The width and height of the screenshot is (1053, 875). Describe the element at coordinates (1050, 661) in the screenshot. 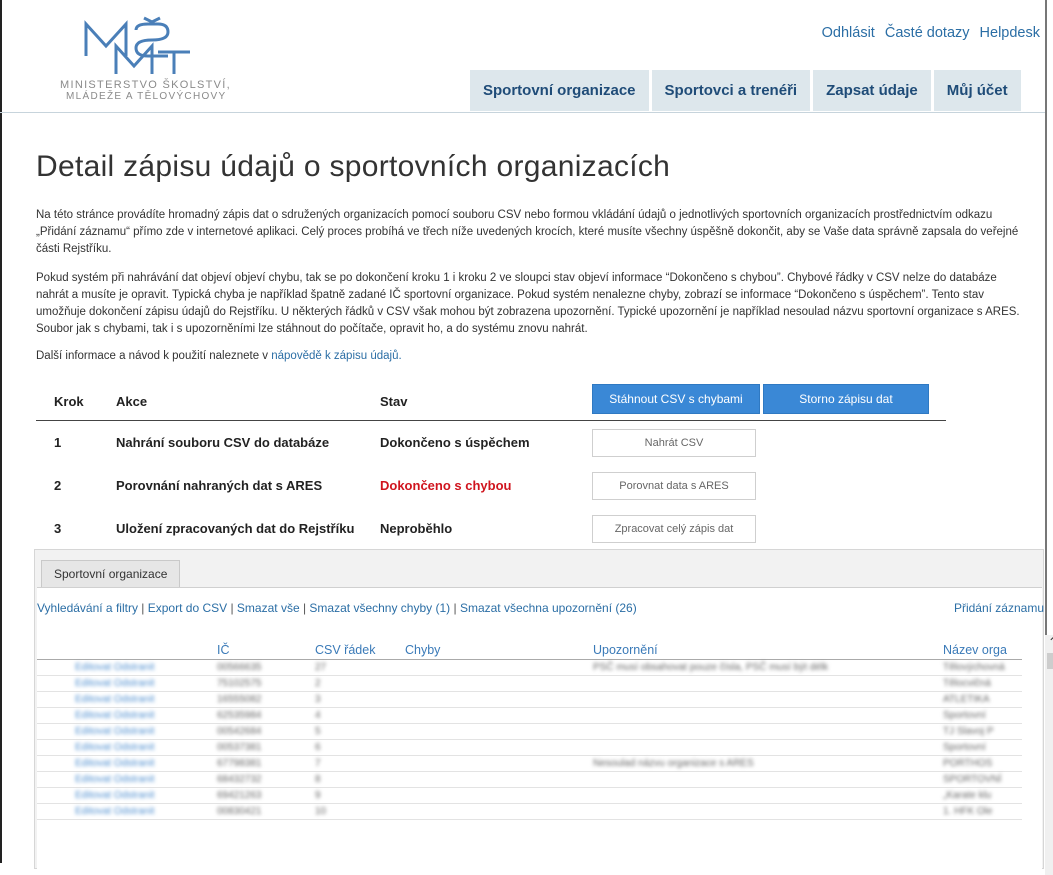

I see `scroll-thumb` at that location.